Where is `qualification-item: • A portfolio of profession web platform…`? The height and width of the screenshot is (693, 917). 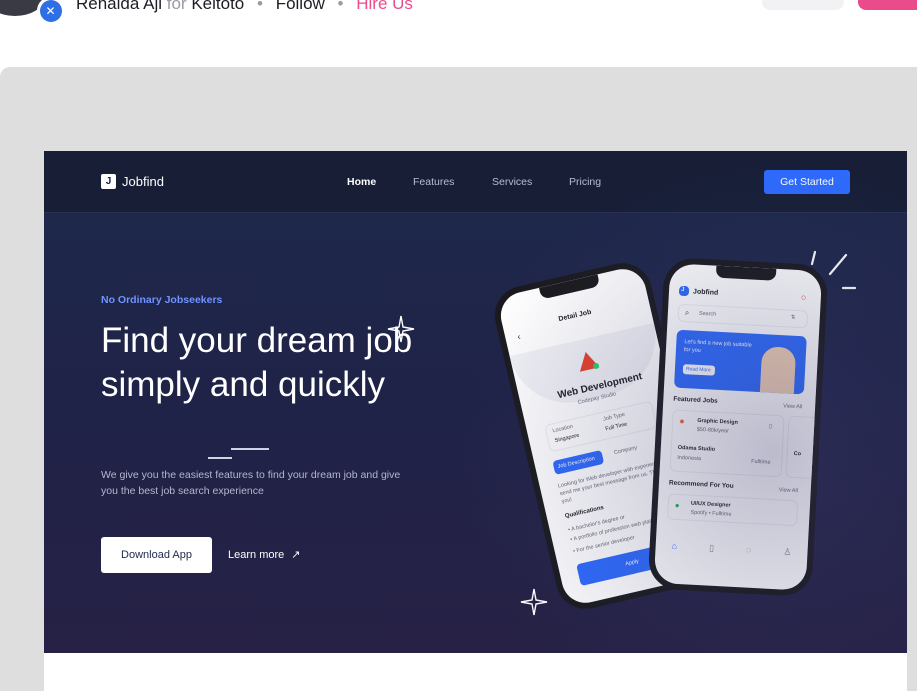
qualification-item: • A portfolio of profession web platform… is located at coordinates (617, 529).